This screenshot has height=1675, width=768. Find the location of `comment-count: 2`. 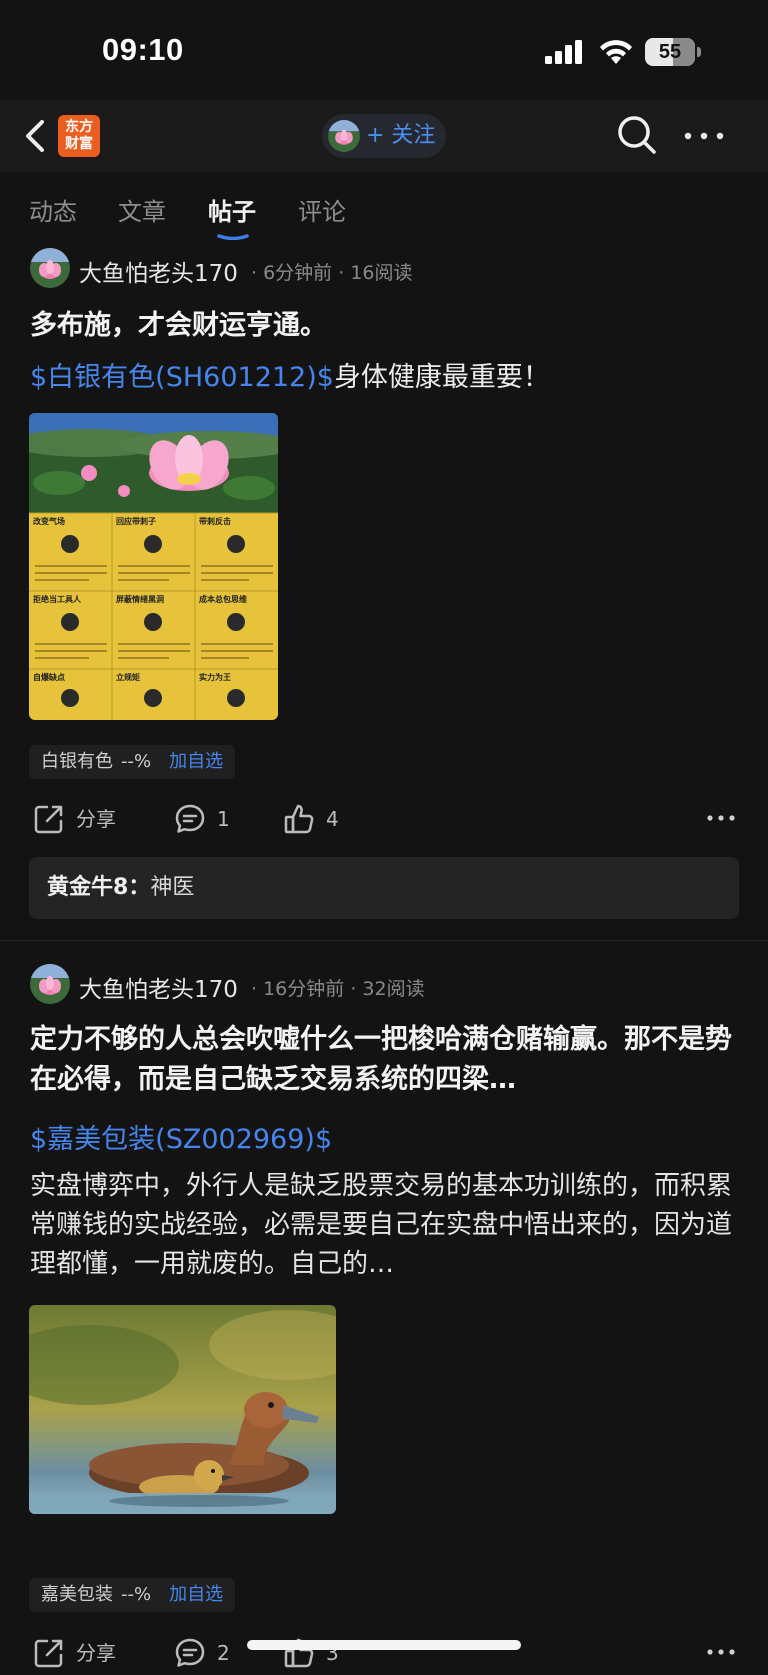

comment-count: 2 is located at coordinates (223, 1653).